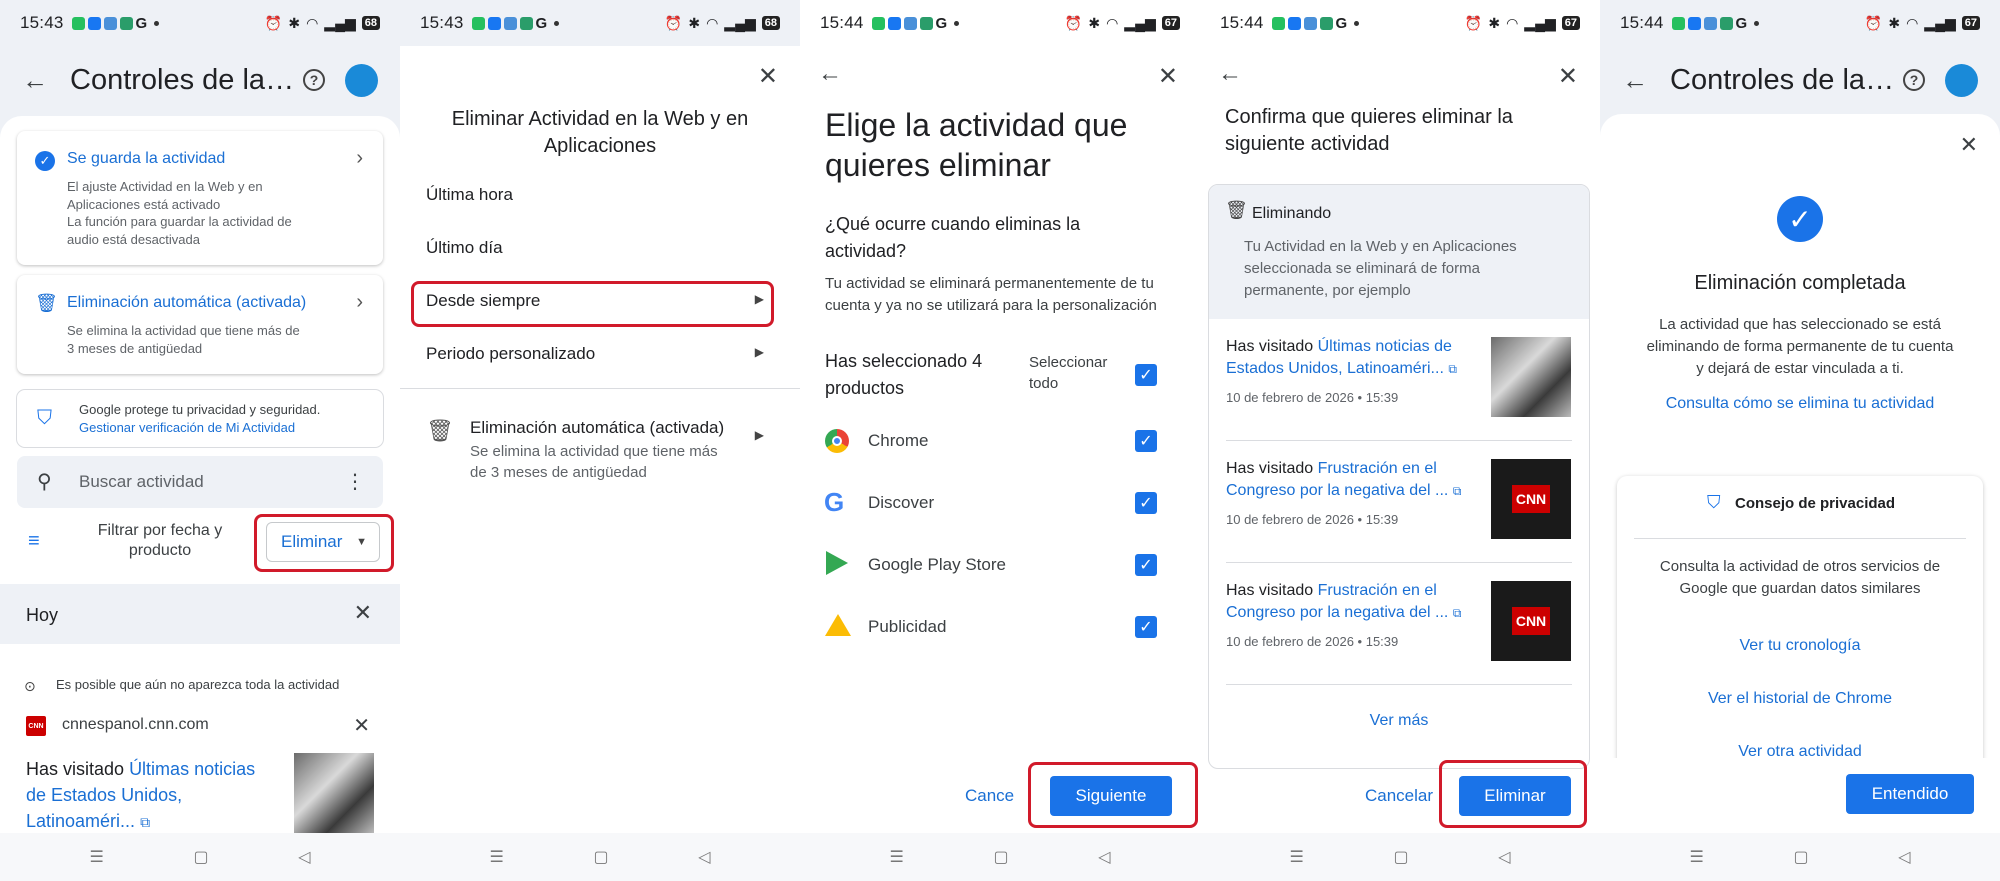  Describe the element at coordinates (838, 625) in the screenshot. I see `ads-icon` at that location.